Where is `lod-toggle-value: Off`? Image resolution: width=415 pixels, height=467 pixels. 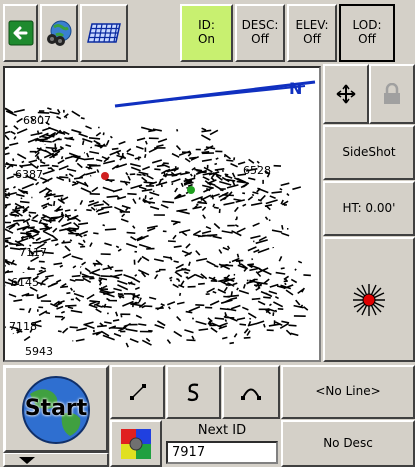
lod-toggle-value: Off is located at coordinates (367, 39).